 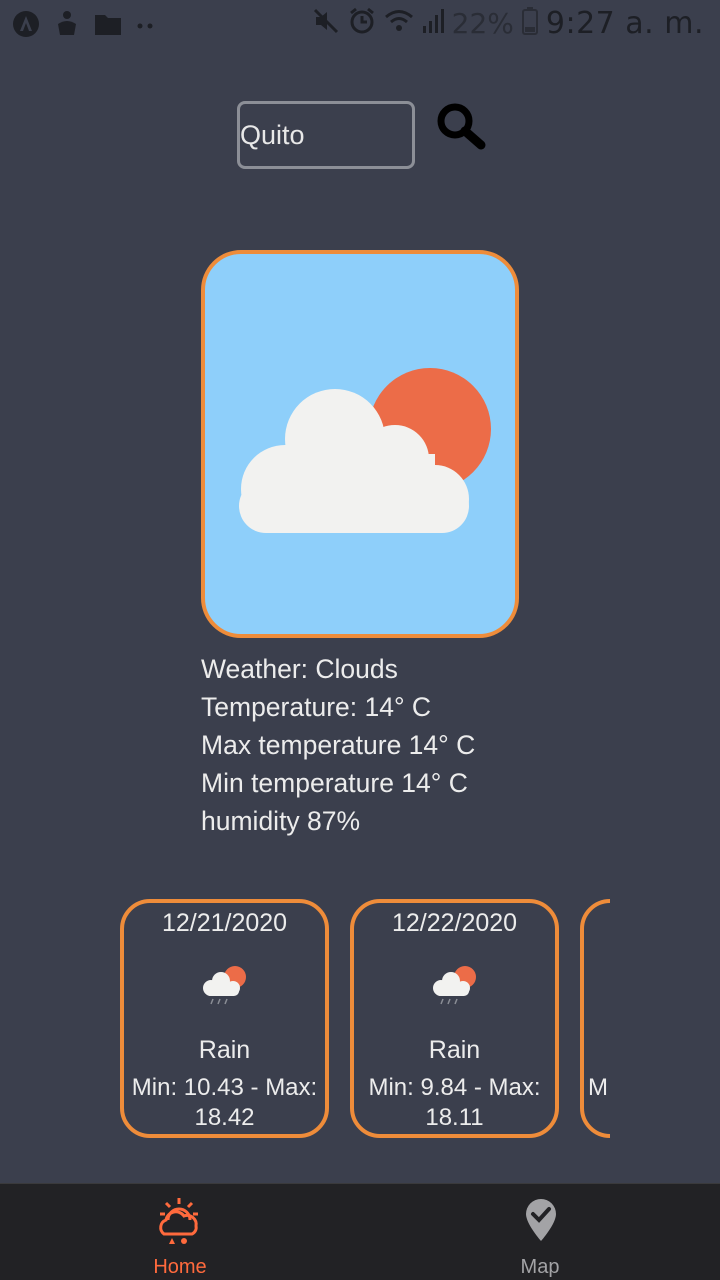 What do you see at coordinates (399, 23) in the screenshot?
I see `wifi-icon` at bounding box center [399, 23].